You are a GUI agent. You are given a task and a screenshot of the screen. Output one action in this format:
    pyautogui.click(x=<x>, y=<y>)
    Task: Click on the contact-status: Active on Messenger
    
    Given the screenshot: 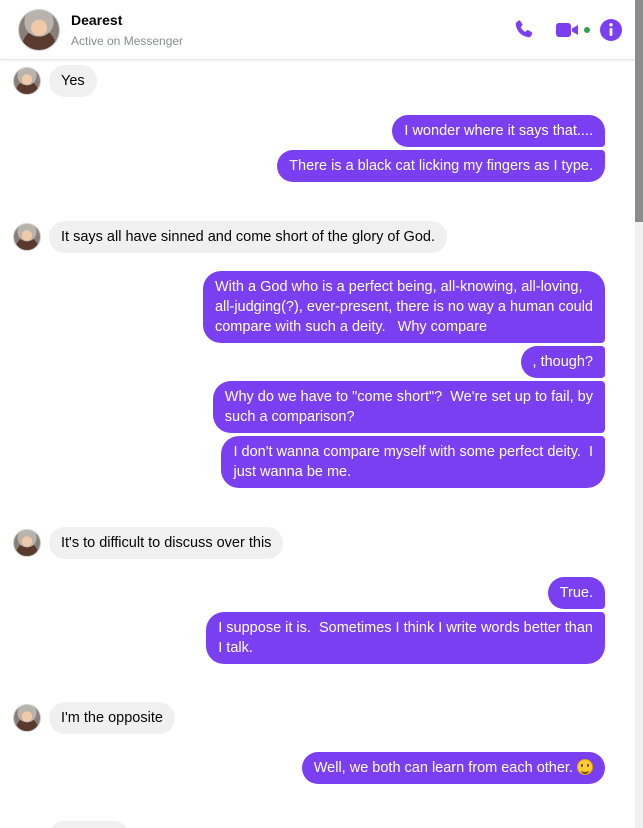 What is the action you would take?
    pyautogui.click(x=127, y=41)
    